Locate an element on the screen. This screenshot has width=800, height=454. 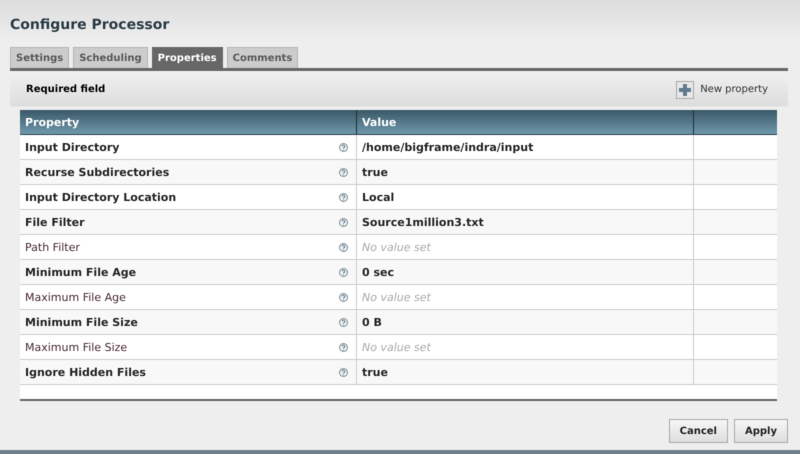
property-name: Maximum File Size is located at coordinates (76, 347).